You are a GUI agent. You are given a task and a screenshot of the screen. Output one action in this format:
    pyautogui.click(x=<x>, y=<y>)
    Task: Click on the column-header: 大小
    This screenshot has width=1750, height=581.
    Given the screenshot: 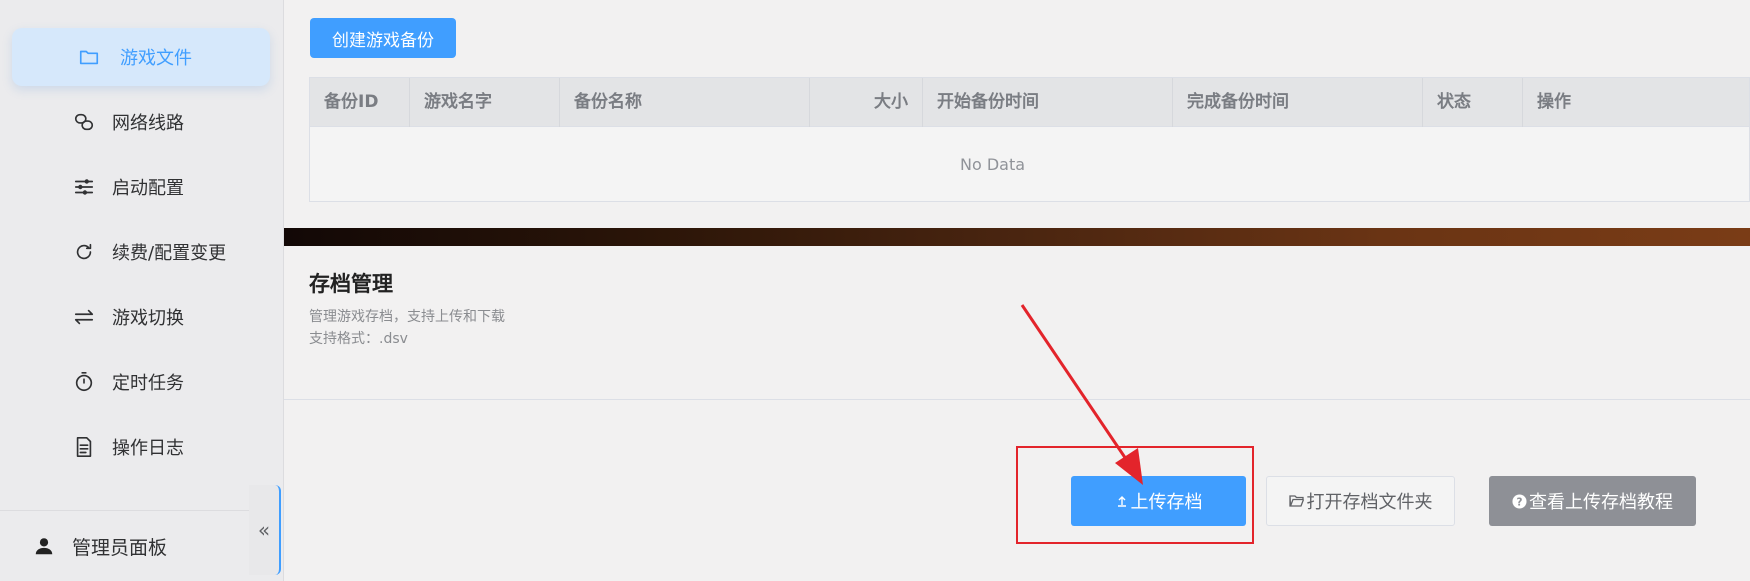 What is the action you would take?
    pyautogui.click(x=866, y=102)
    